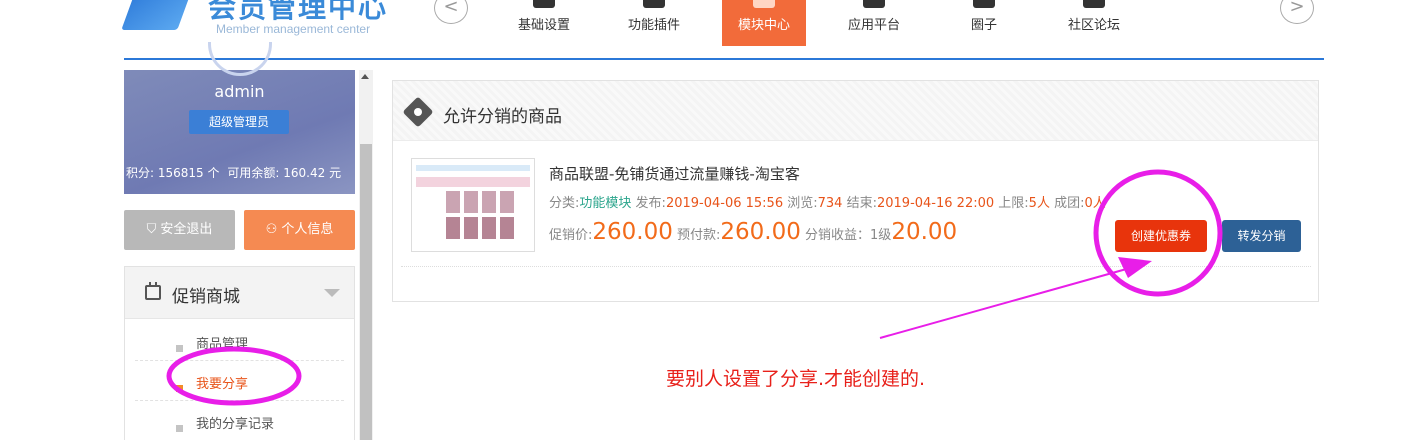 The height and width of the screenshot is (440, 1423). Describe the element at coordinates (1161, 236) in the screenshot. I see `create-coupon-button: 创建优惠券` at that location.